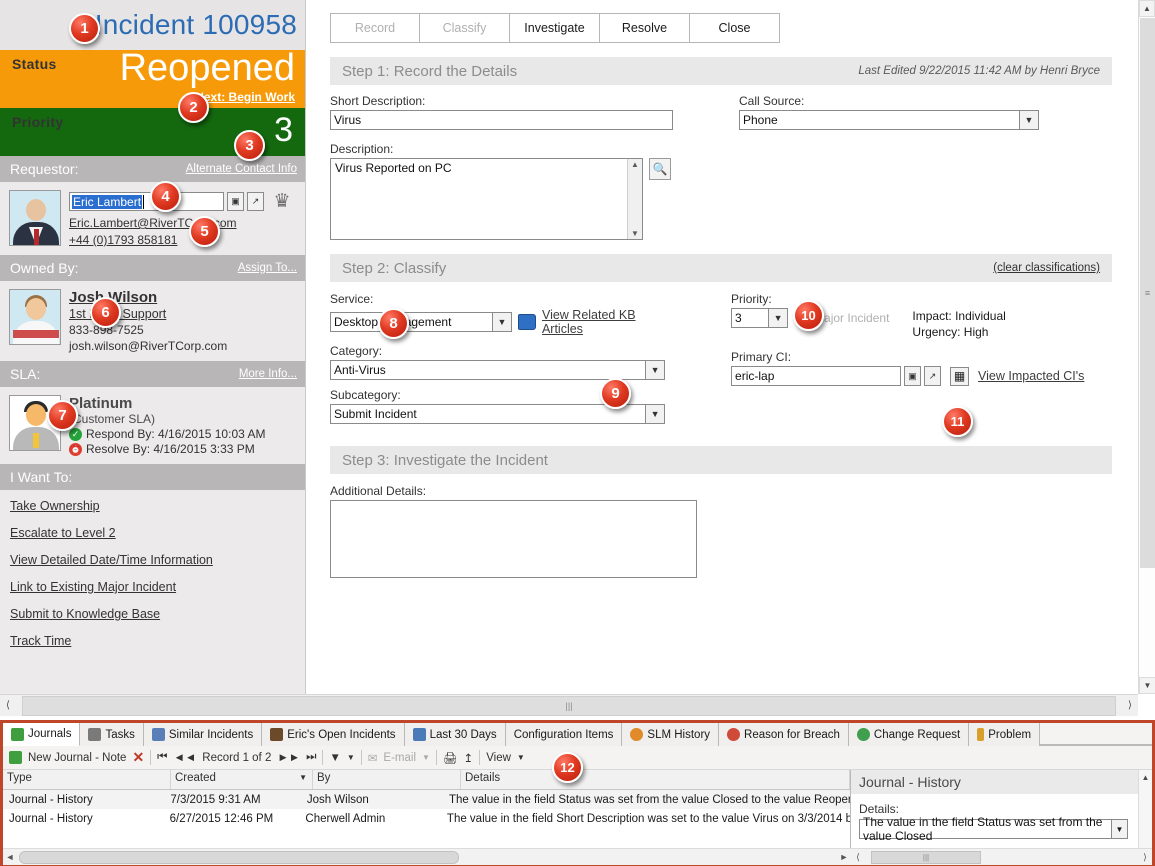 This screenshot has height=866, width=1155. What do you see at coordinates (465, 28) in the screenshot?
I see `phase-tab-classify: Classify` at bounding box center [465, 28].